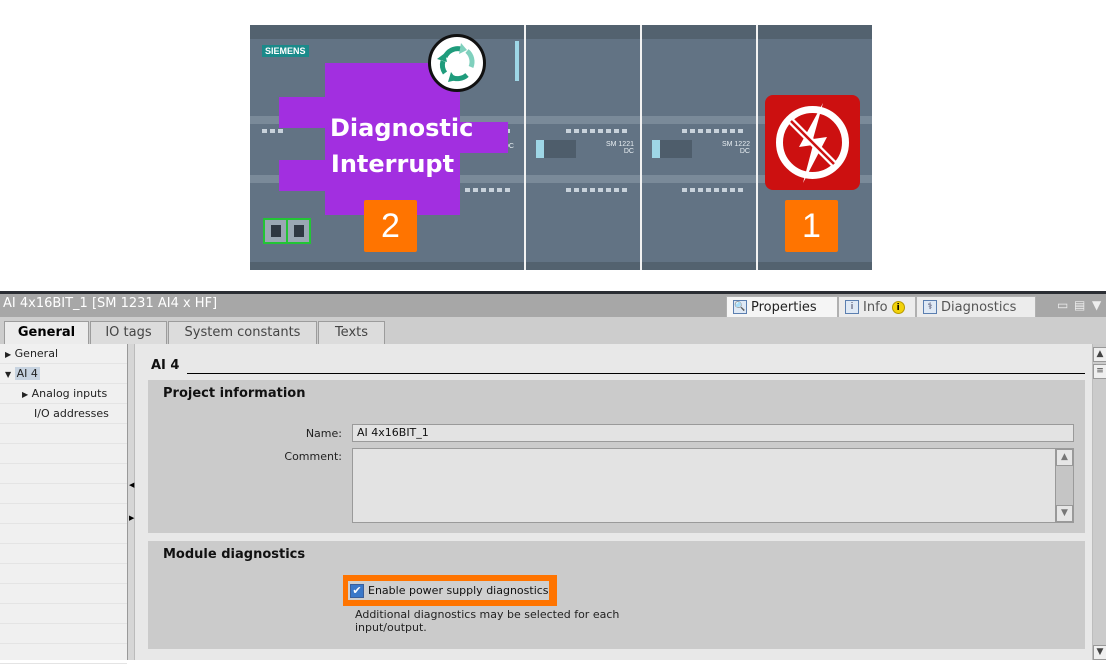  What do you see at coordinates (583, 147) in the screenshot?
I see `signal-module-1: SM 1221 DC` at bounding box center [583, 147].